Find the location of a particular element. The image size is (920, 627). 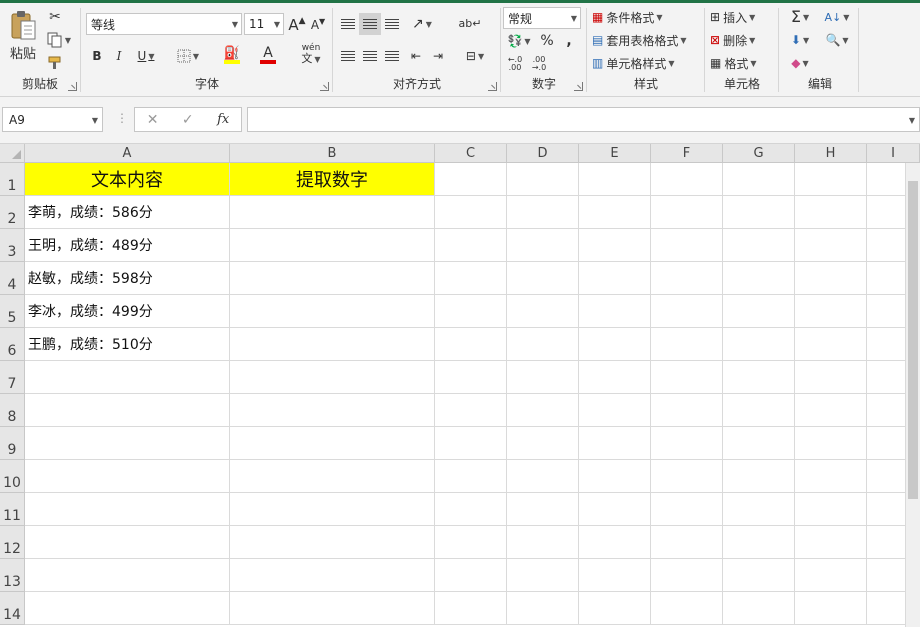

align-bottom-button is located at coordinates (392, 24).